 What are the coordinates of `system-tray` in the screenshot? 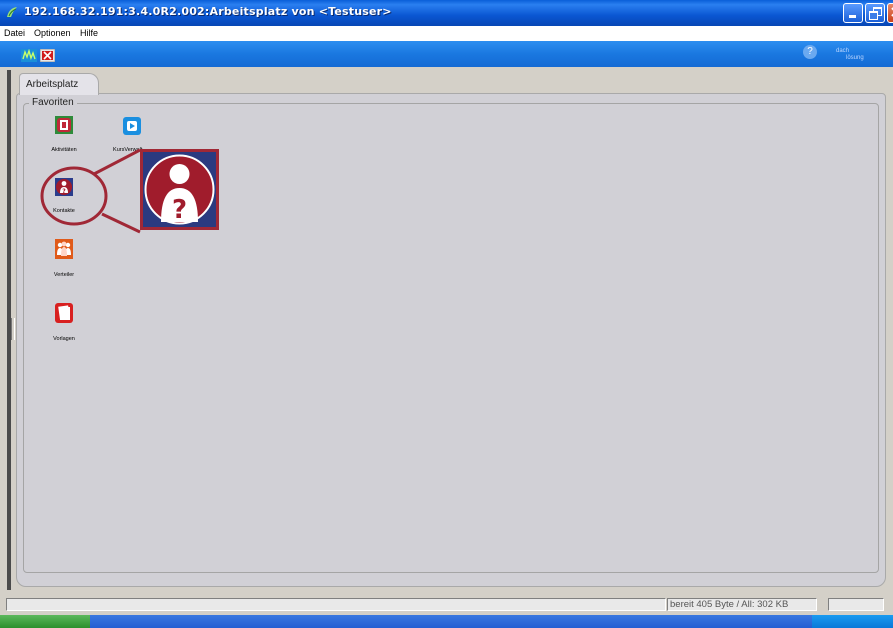 It's located at (852, 621).